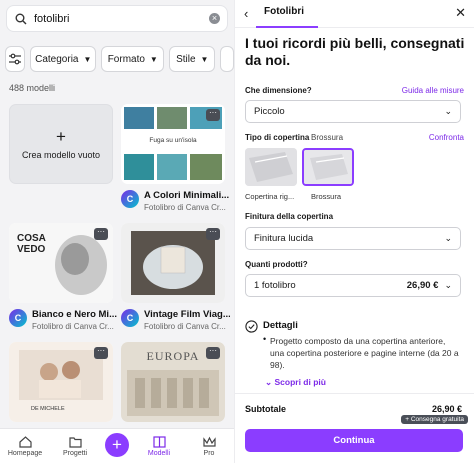 Image resolution: width=474 pixels, height=463 pixels. Describe the element at coordinates (126, 59) in the screenshot. I see `filter-label: Formato` at that location.